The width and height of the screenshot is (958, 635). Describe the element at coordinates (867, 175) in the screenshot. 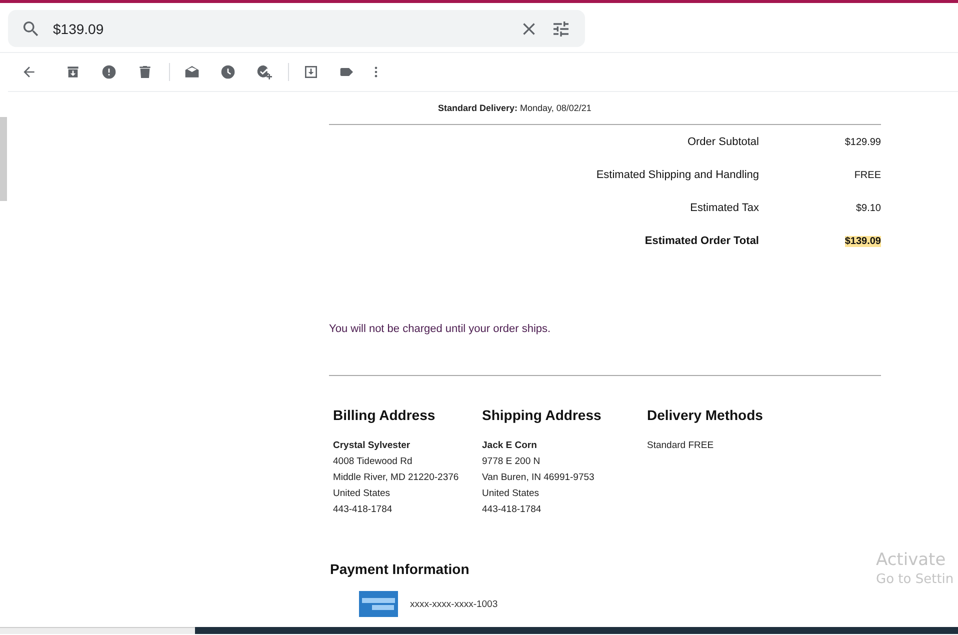

I see `total-value: FREE` at that location.